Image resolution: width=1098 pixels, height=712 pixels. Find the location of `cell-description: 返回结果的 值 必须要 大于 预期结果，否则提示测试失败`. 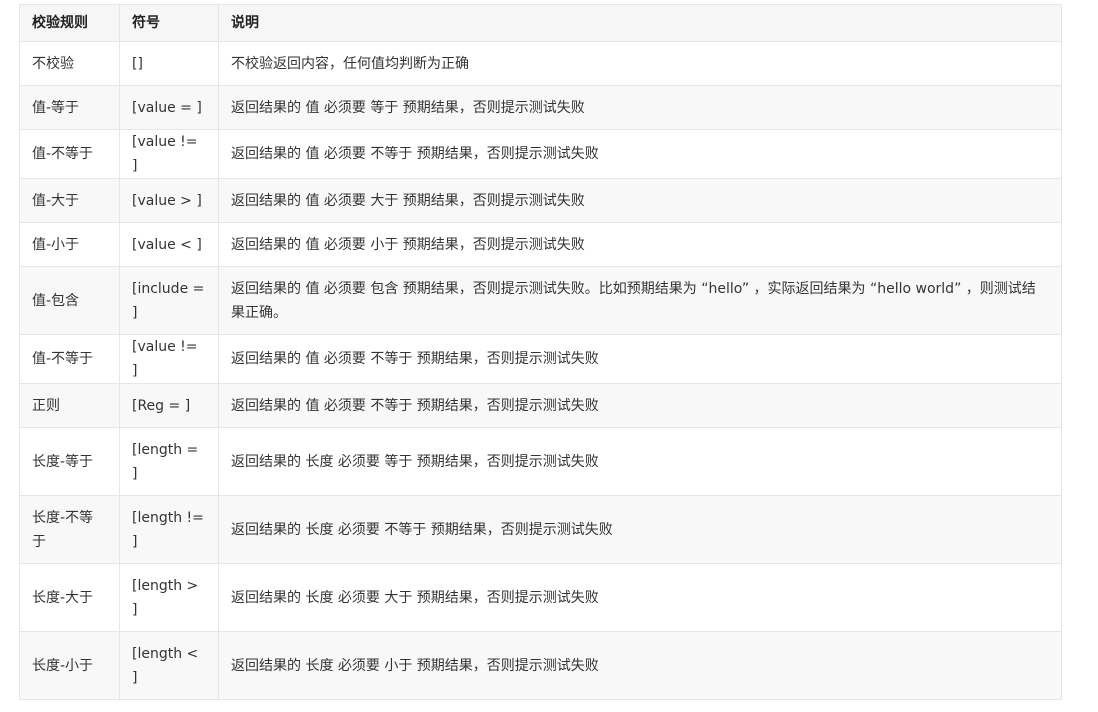

cell-description: 返回结果的 值 必须要 大于 预期结果，否则提示测试失败 is located at coordinates (640, 200).